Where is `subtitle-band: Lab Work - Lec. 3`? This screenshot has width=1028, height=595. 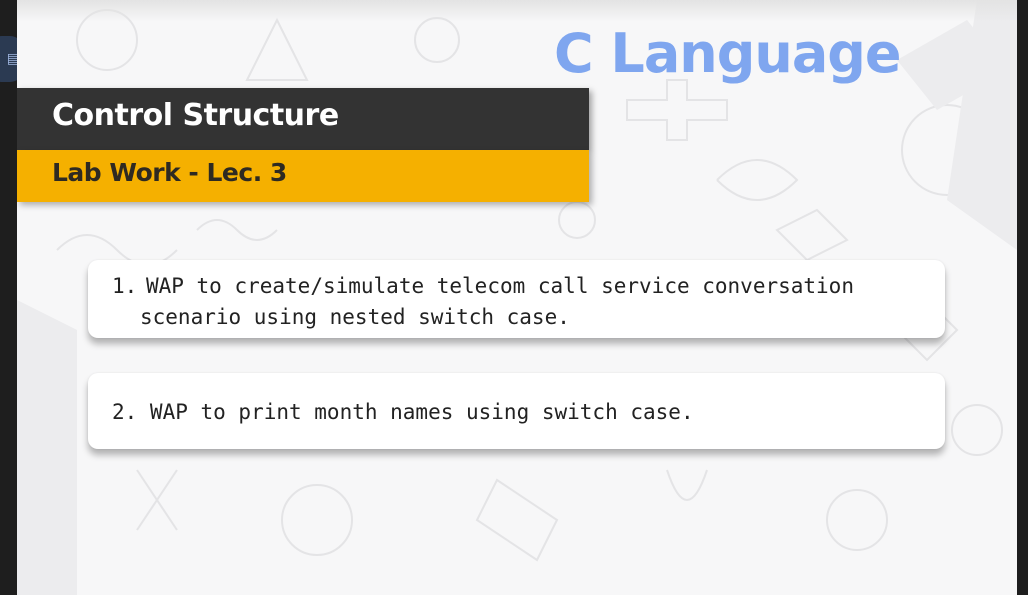 subtitle-band: Lab Work - Lec. 3 is located at coordinates (303, 176).